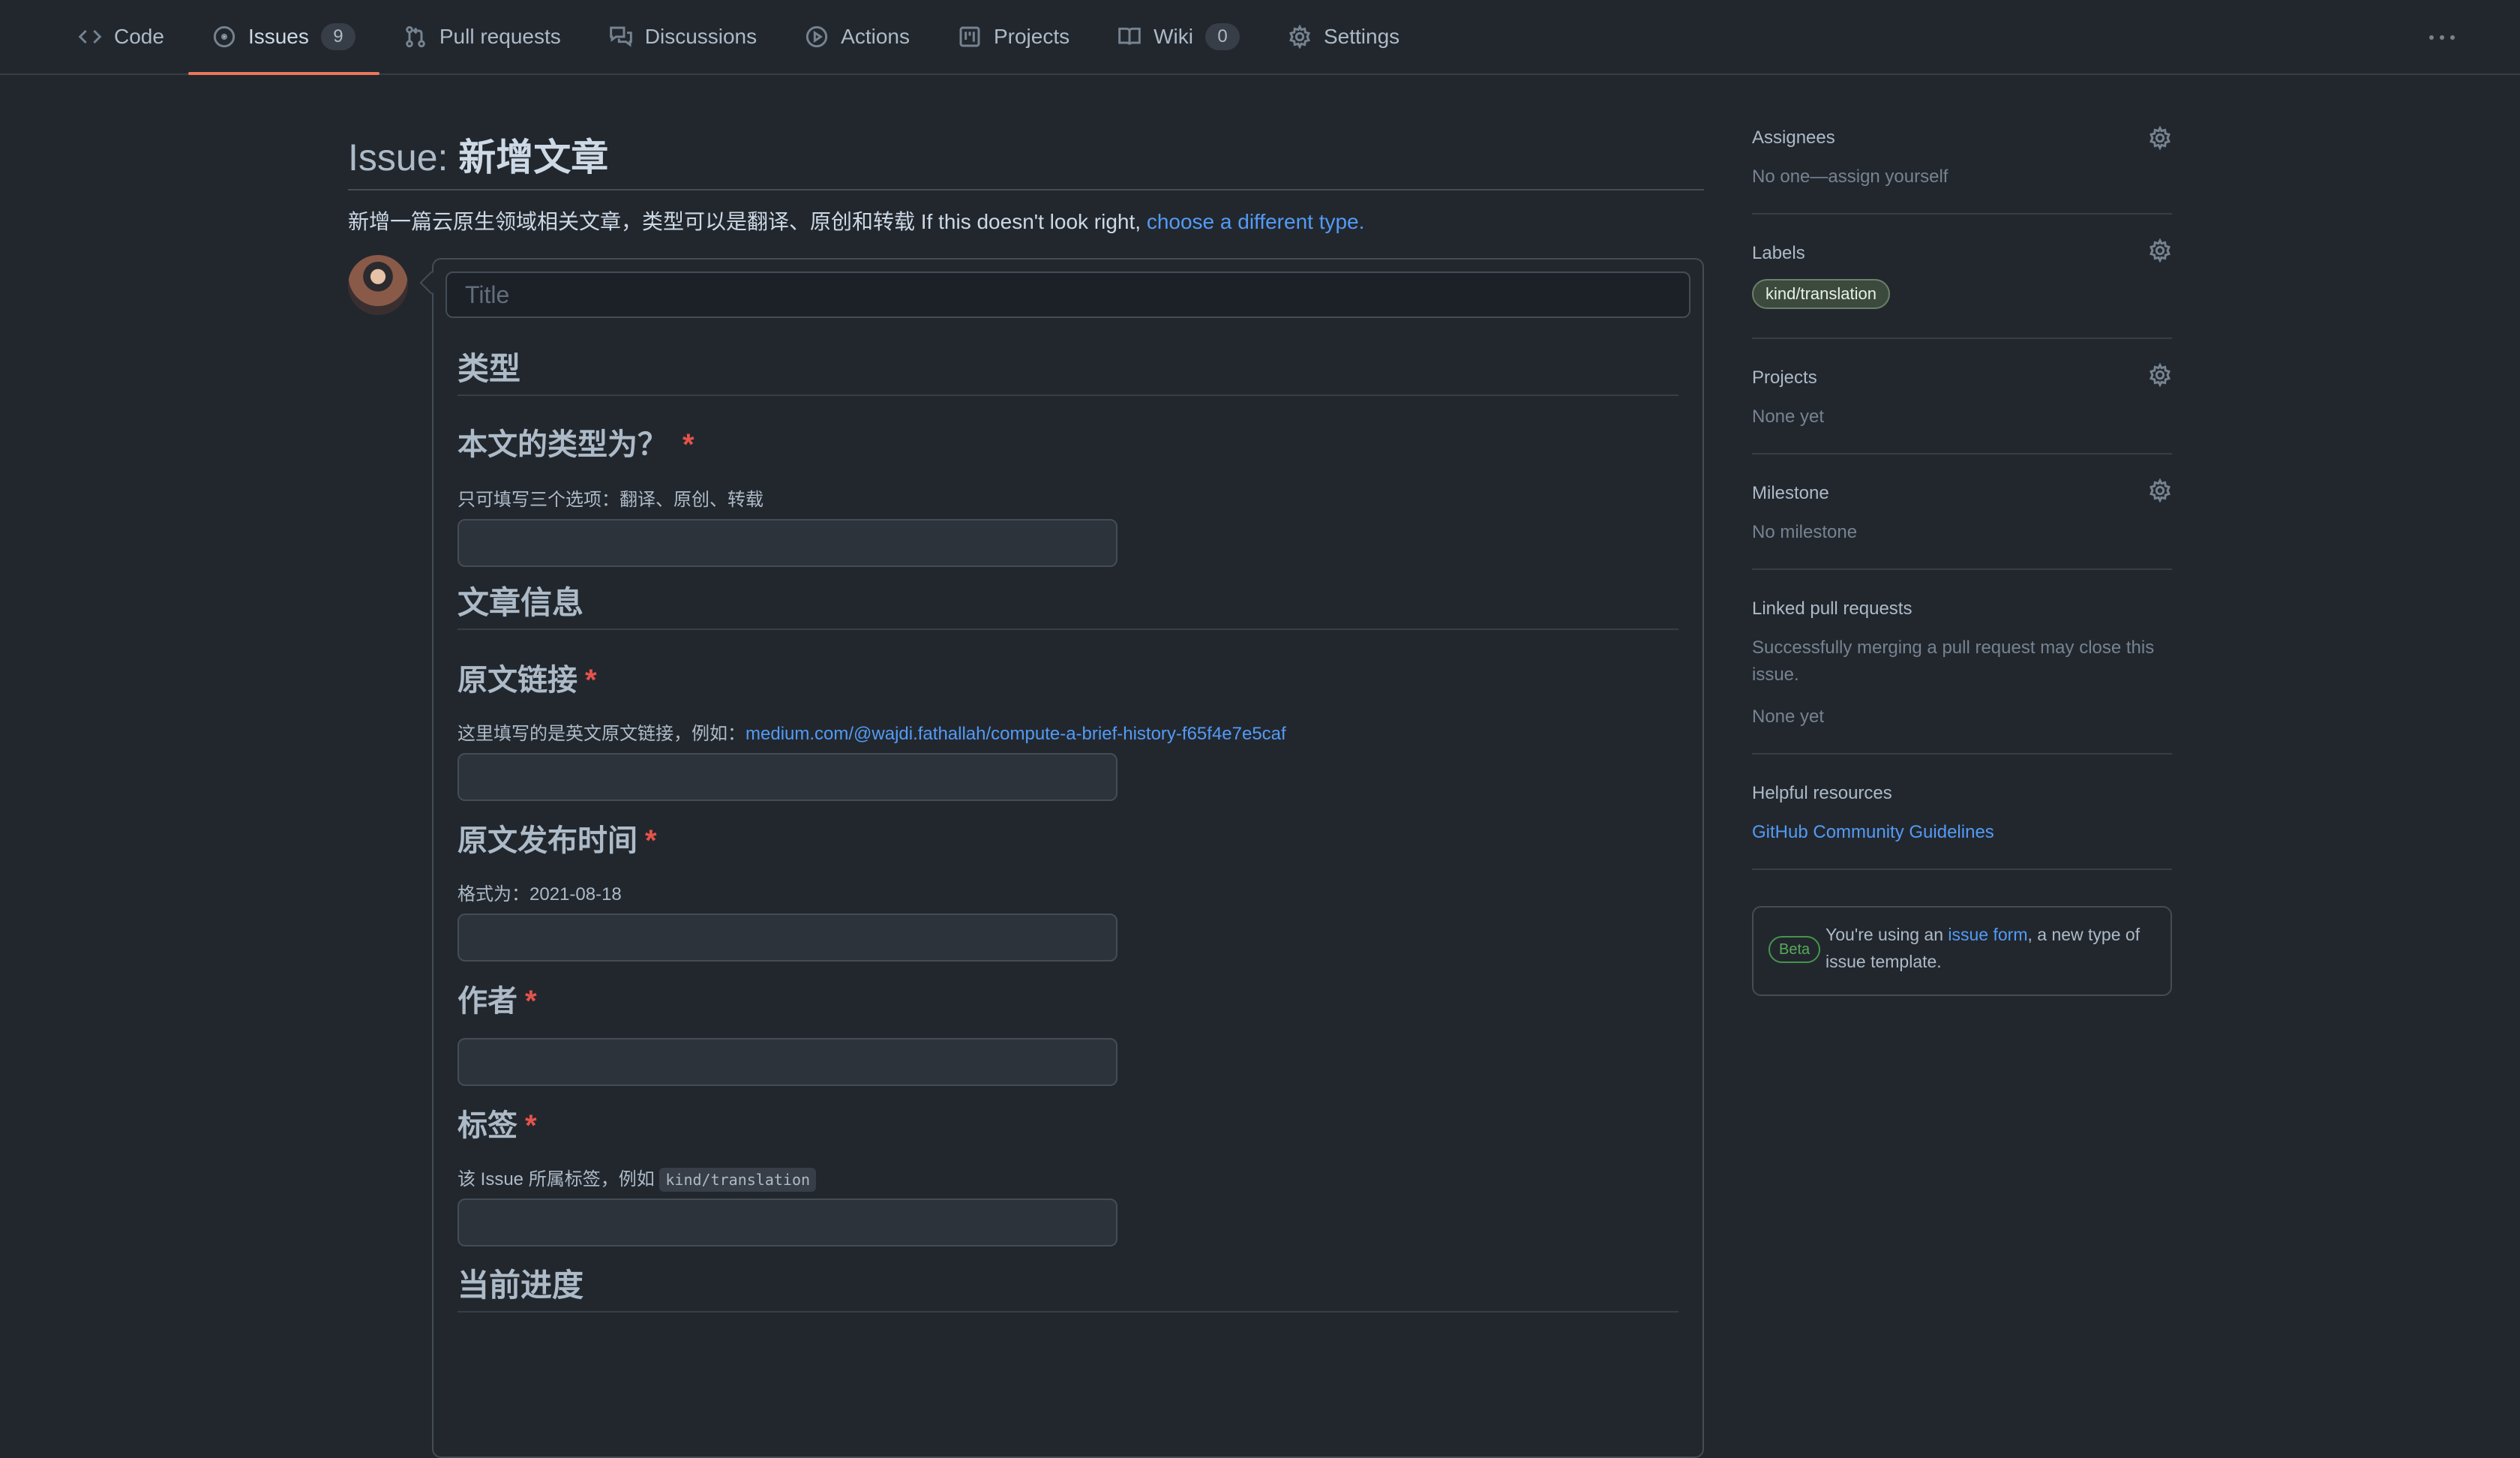 The width and height of the screenshot is (2520, 1458). I want to click on field-label-date: 原文发布时间 *, so click(557, 838).